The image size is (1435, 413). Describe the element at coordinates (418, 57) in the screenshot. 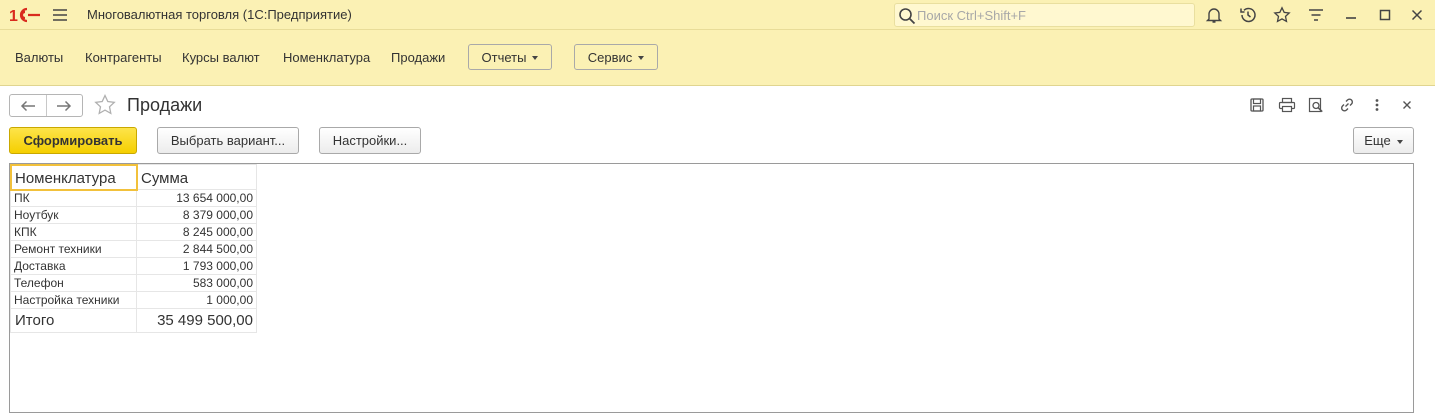

I see `section-sales: Продажи` at that location.